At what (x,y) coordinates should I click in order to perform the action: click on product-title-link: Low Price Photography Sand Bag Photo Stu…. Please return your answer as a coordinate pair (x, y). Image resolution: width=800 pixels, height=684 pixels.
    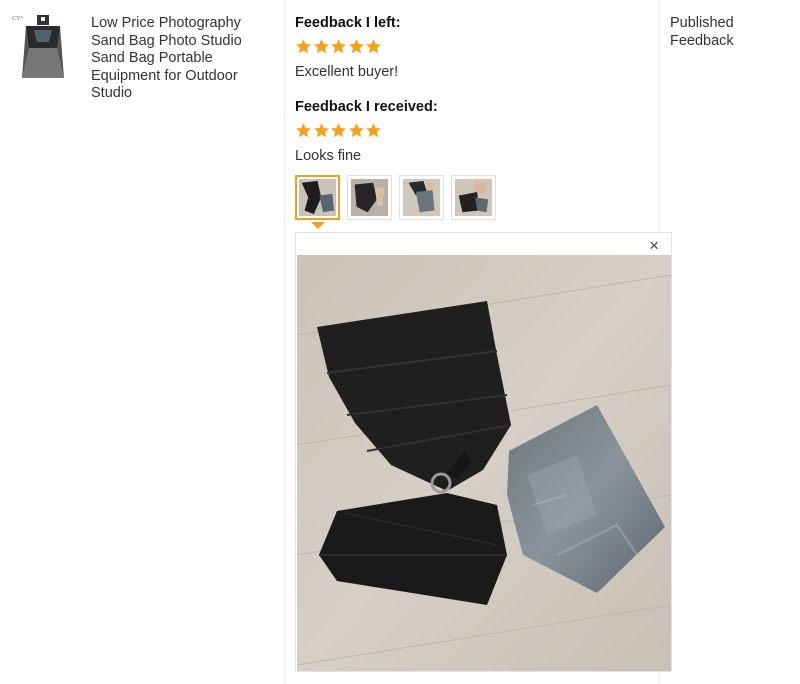
    Looking at the image, I should click on (178, 59).